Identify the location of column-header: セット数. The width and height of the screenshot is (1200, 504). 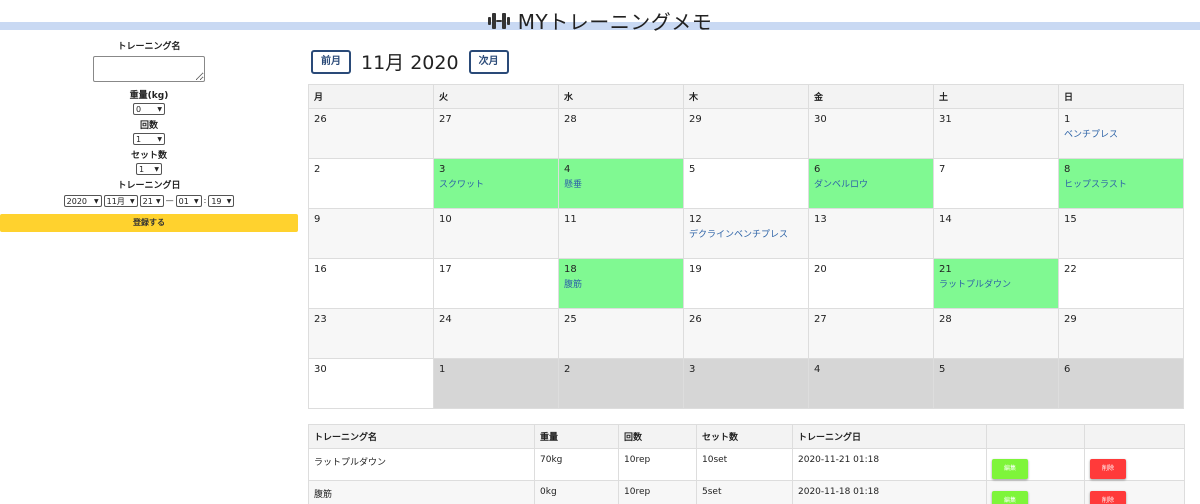
(744, 436).